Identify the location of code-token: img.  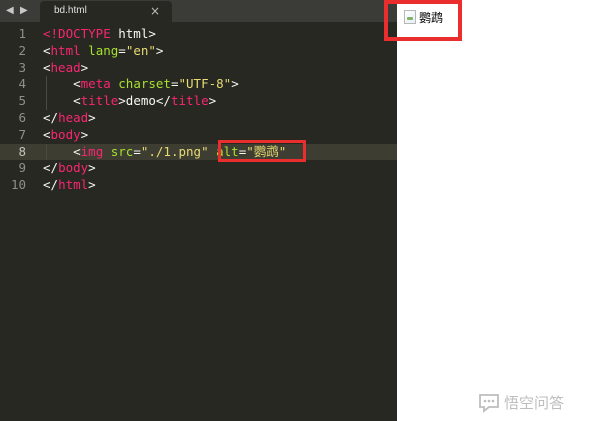
(92, 151).